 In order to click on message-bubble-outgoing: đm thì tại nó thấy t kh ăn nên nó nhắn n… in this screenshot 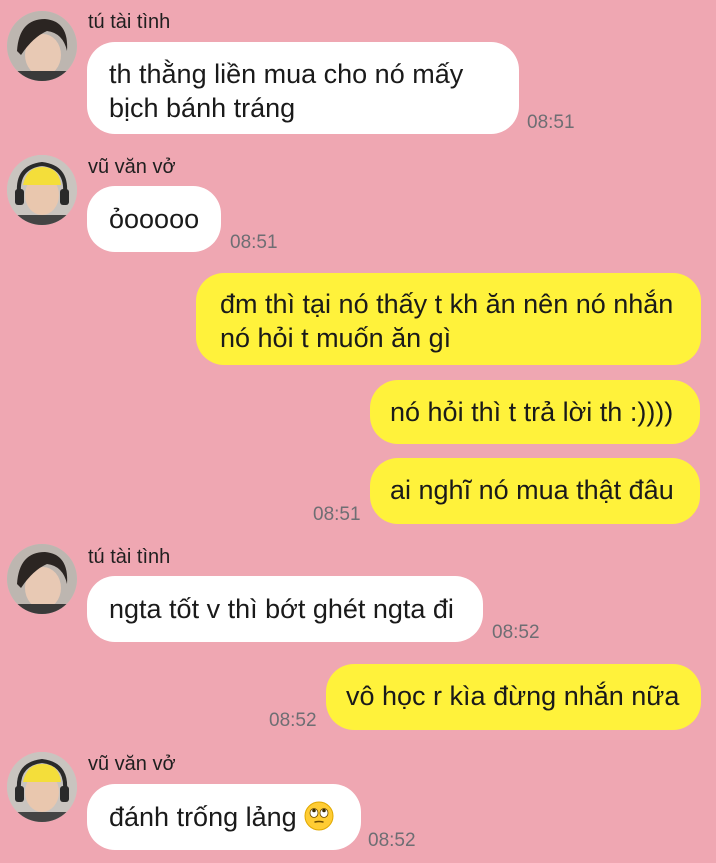, I will do `click(448, 319)`.